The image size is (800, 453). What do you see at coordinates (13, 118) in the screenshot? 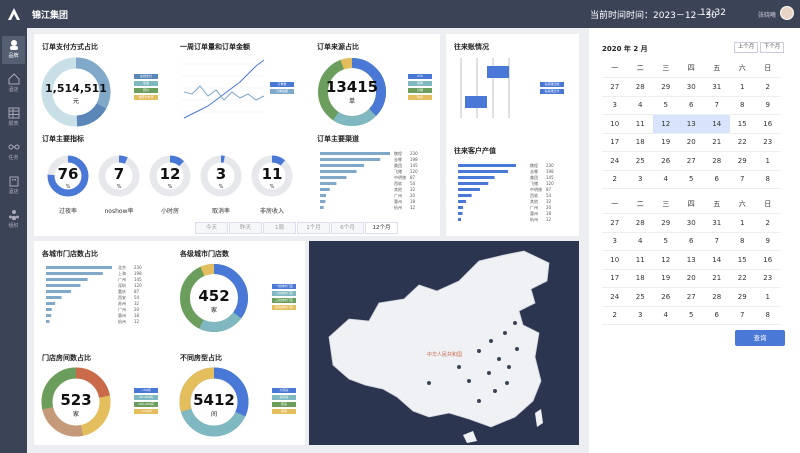
I see `nav-item-report: 报表` at bounding box center [13, 118].